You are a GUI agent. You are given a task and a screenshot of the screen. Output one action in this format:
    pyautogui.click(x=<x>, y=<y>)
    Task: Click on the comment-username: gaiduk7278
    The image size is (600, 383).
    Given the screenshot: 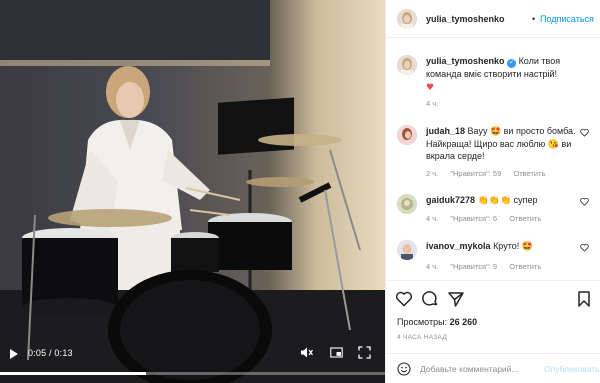 What is the action you would take?
    pyautogui.click(x=450, y=200)
    